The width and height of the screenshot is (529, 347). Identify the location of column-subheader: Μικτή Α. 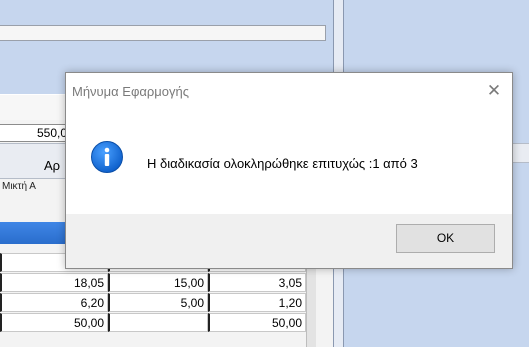
(19, 186).